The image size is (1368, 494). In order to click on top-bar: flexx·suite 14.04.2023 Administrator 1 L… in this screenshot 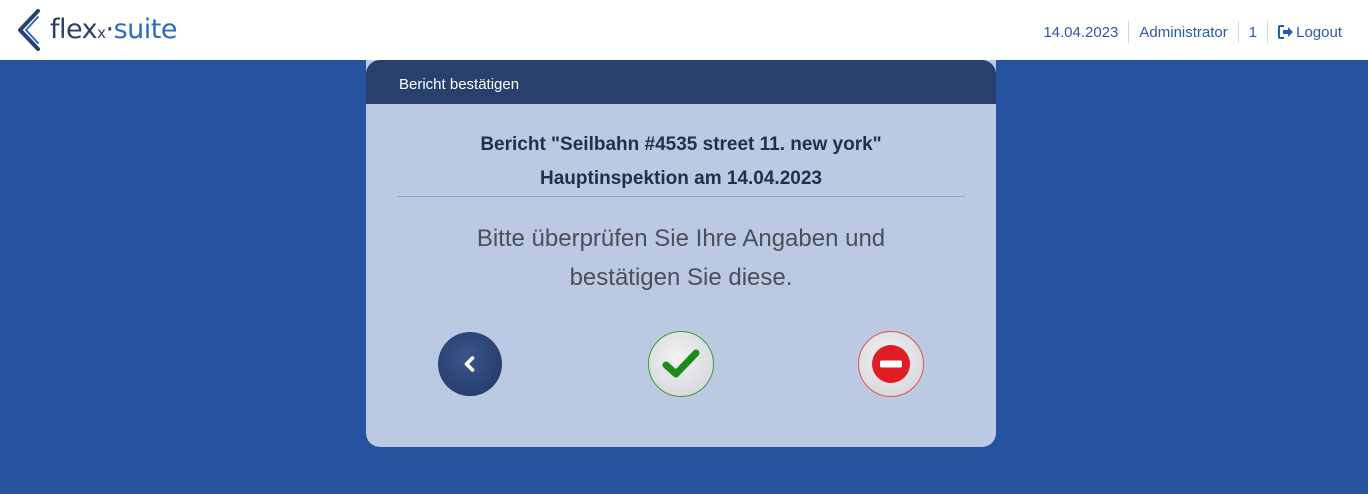, I will do `click(684, 30)`.